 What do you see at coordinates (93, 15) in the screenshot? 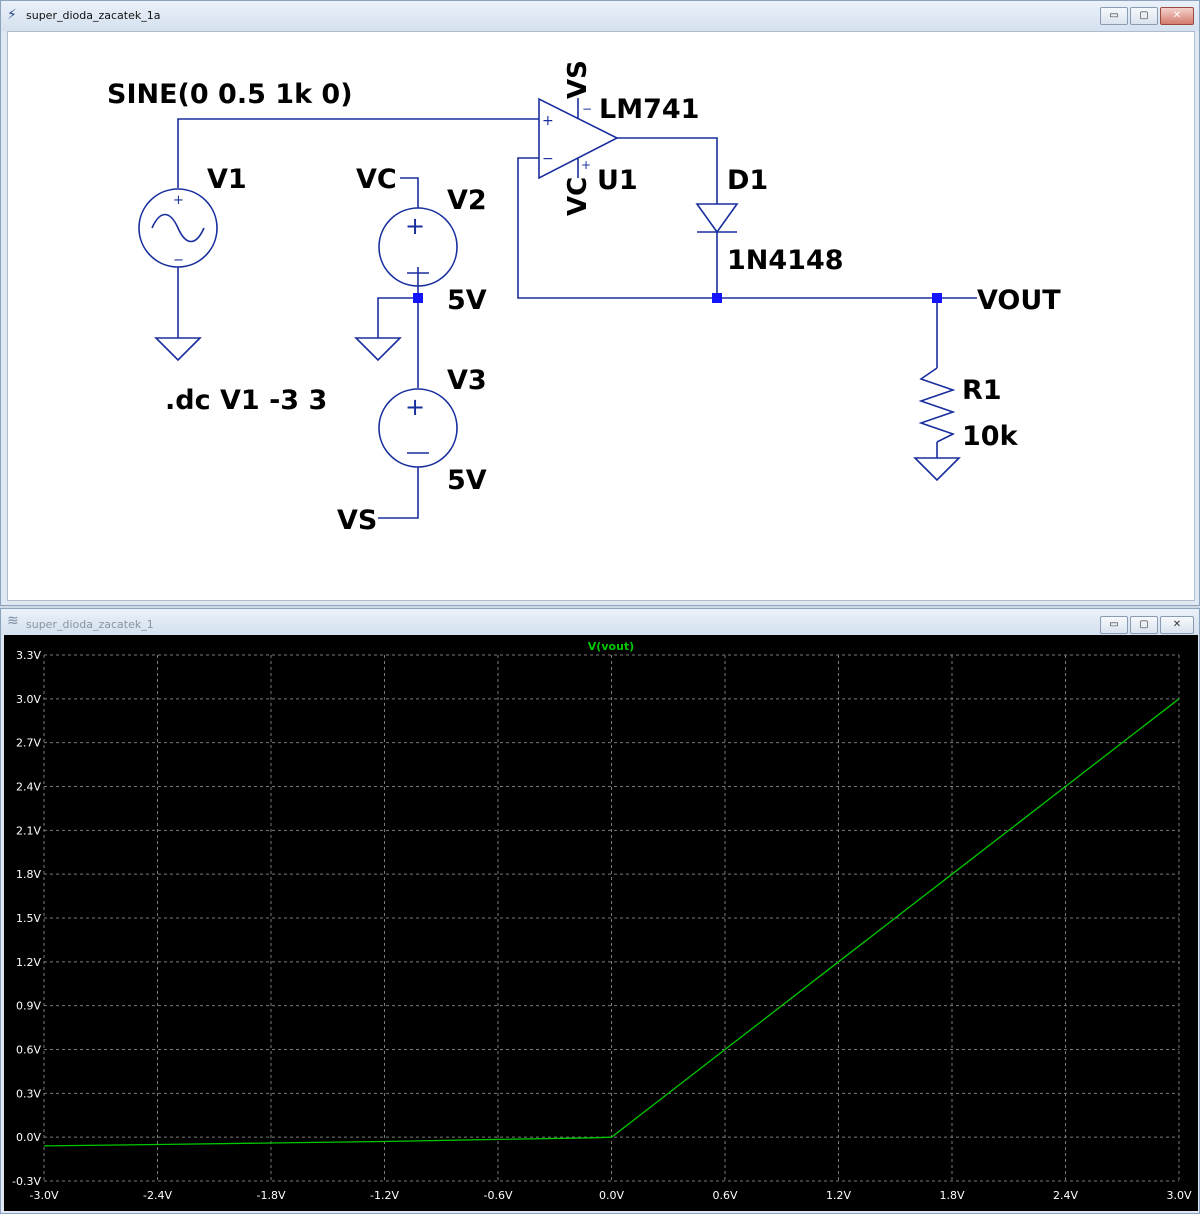
I see `schematic-title: super_dioda_zacatek_1a` at bounding box center [93, 15].